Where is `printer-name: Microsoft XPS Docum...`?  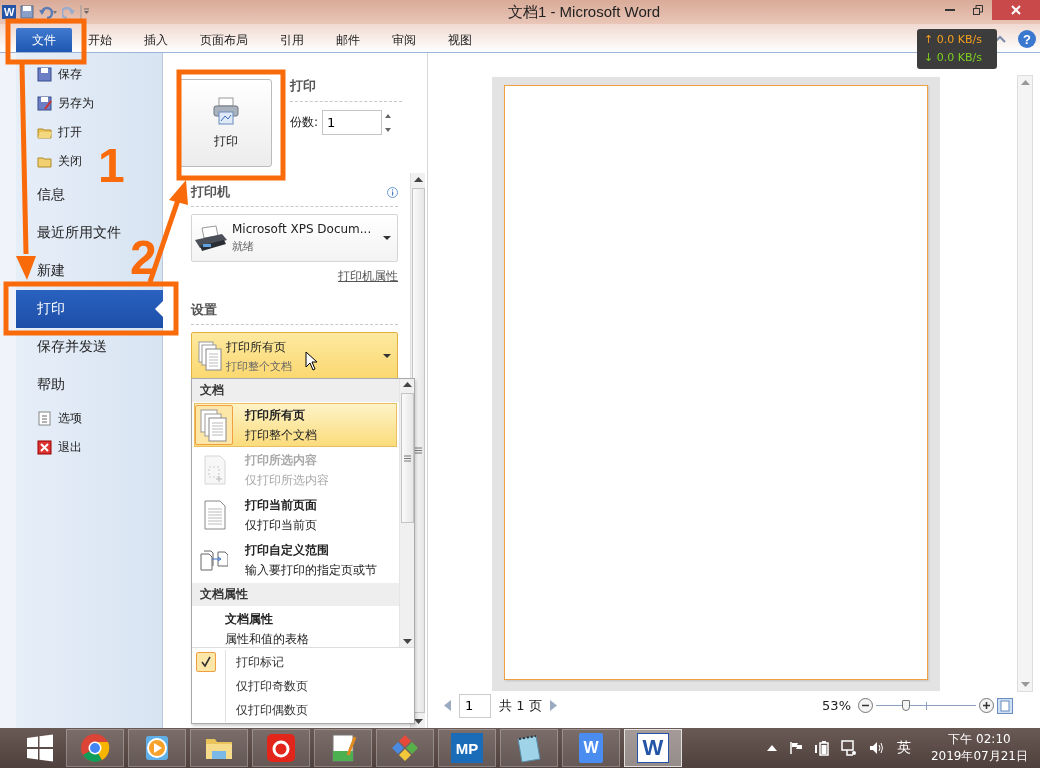
printer-name: Microsoft XPS Docum... is located at coordinates (302, 229).